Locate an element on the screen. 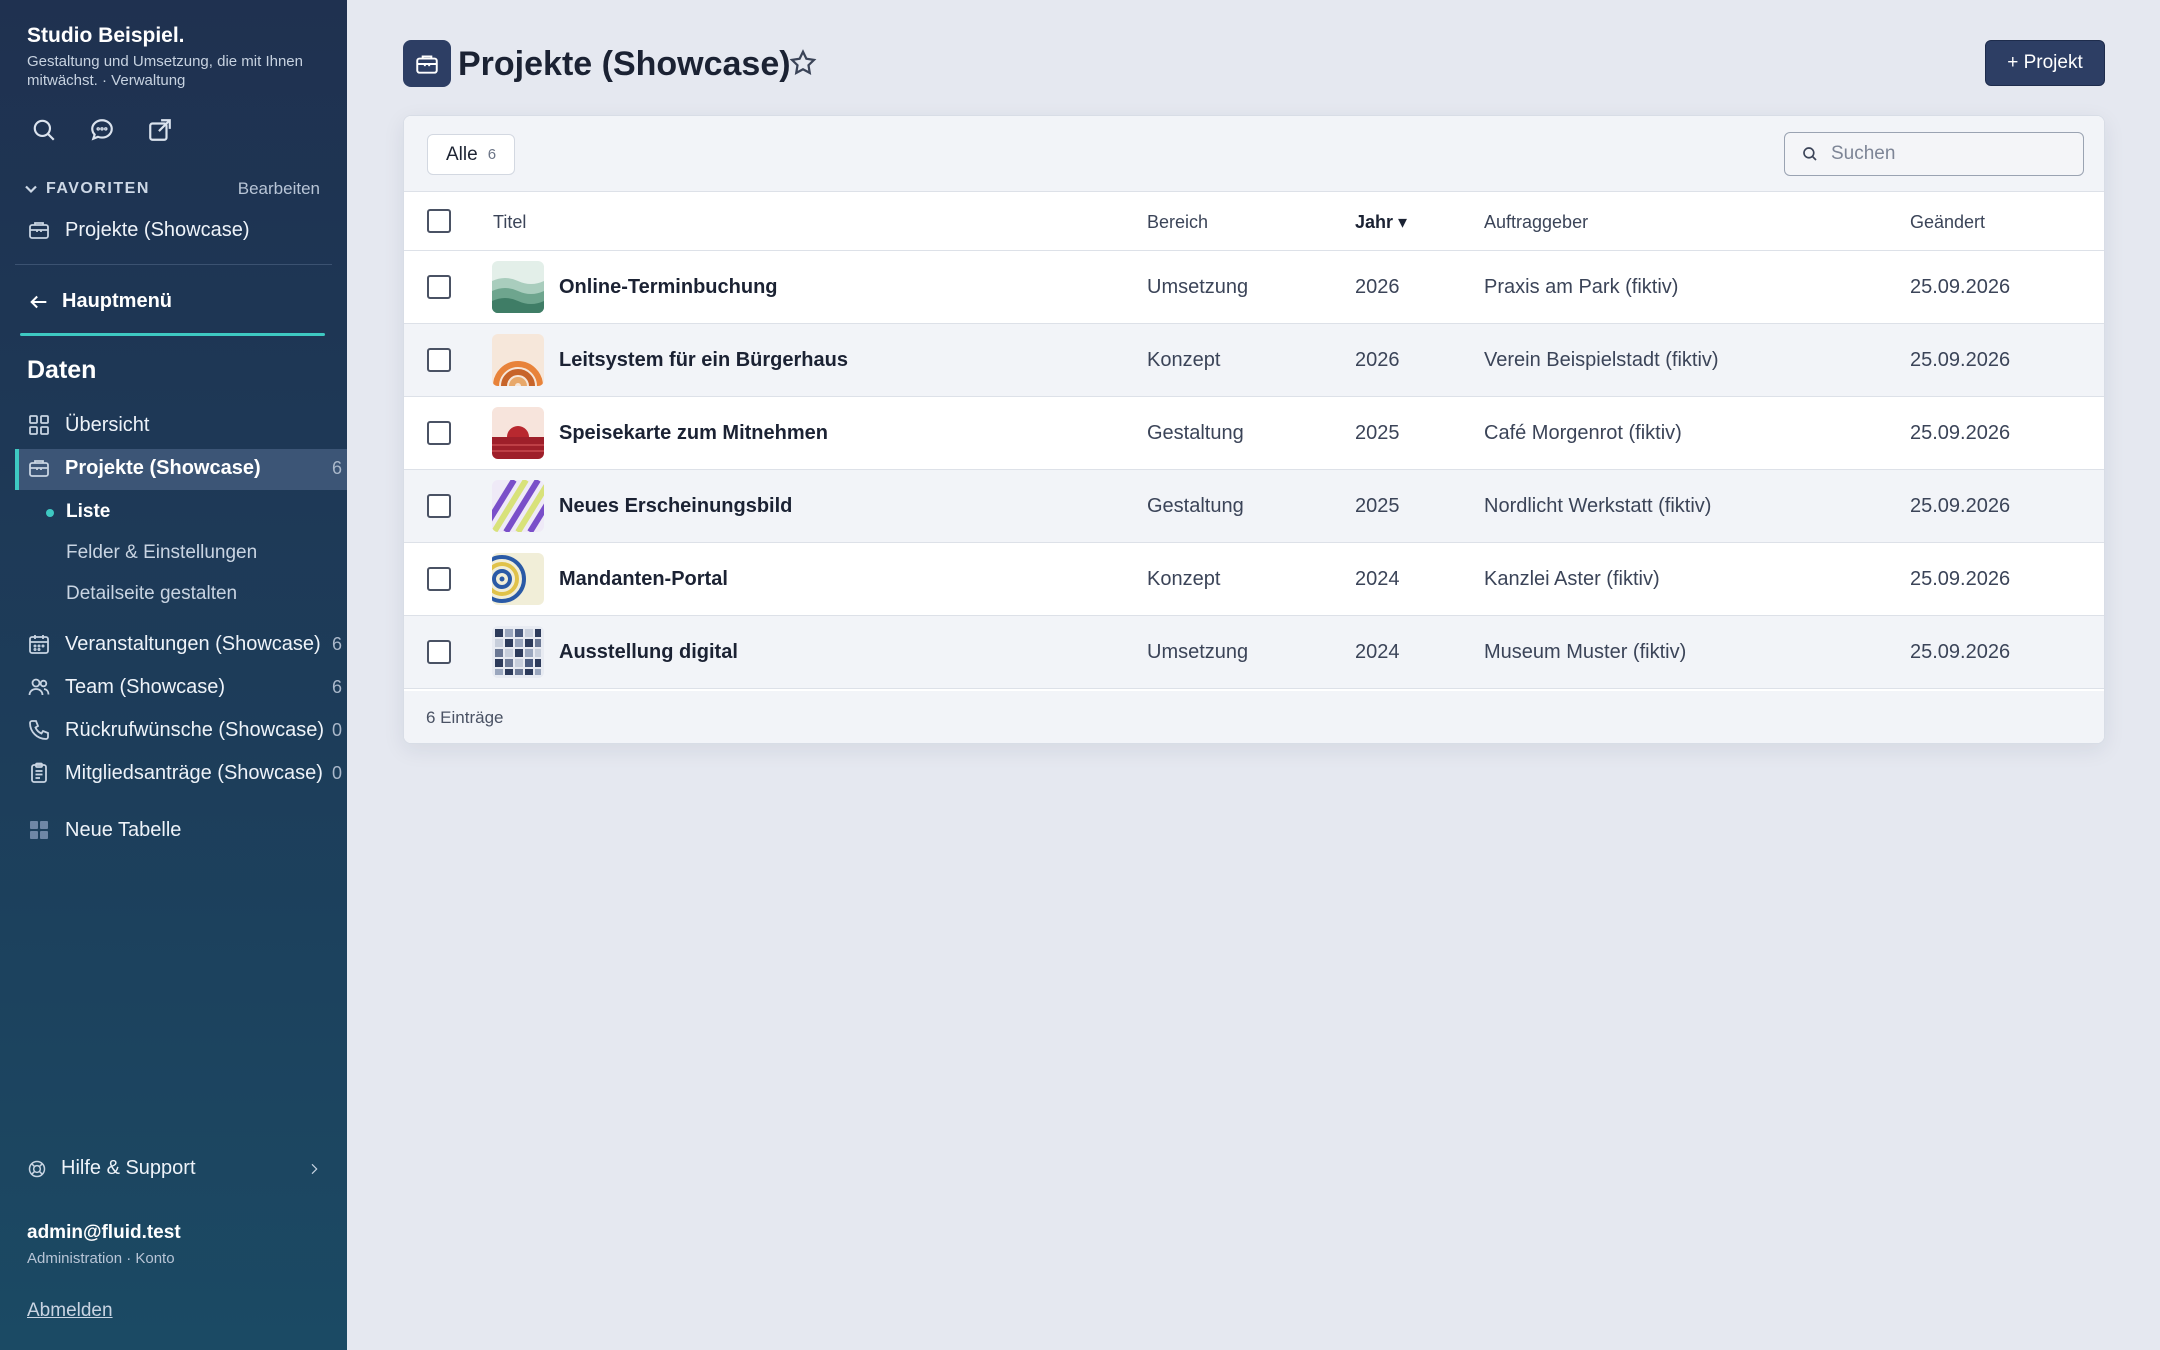  select-all-checkbox is located at coordinates (439, 221).